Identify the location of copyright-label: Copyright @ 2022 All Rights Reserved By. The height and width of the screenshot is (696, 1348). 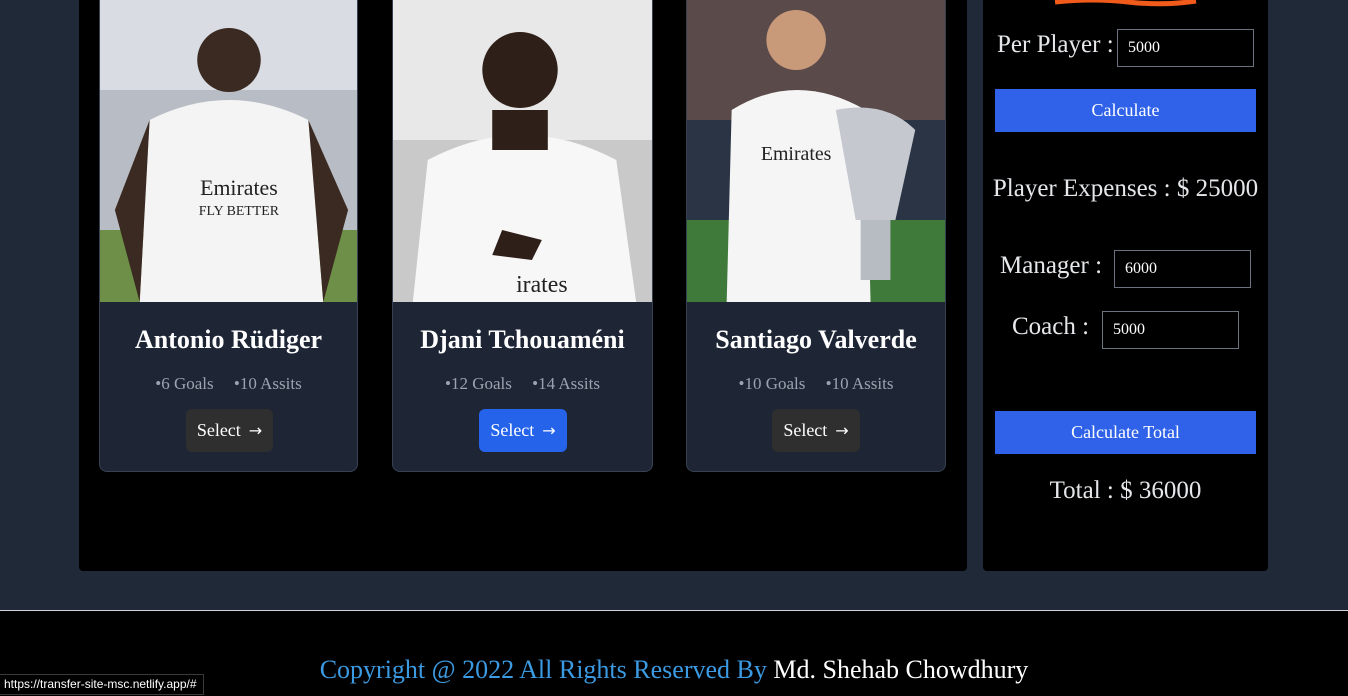
(546, 669).